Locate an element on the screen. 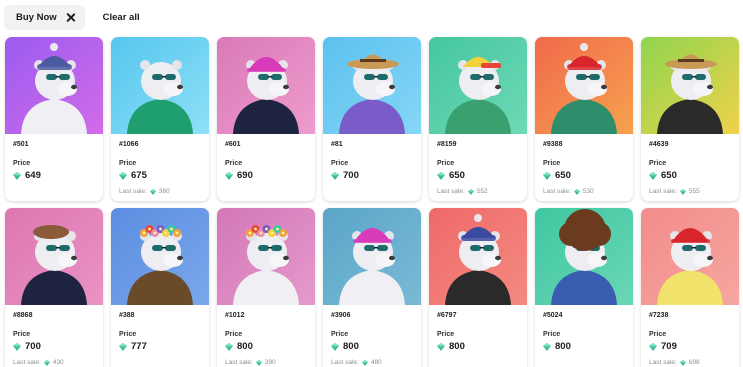 The width and height of the screenshot is (743, 367). nft-card: #8159 Price 650 Last sale: 552 is located at coordinates (478, 119).